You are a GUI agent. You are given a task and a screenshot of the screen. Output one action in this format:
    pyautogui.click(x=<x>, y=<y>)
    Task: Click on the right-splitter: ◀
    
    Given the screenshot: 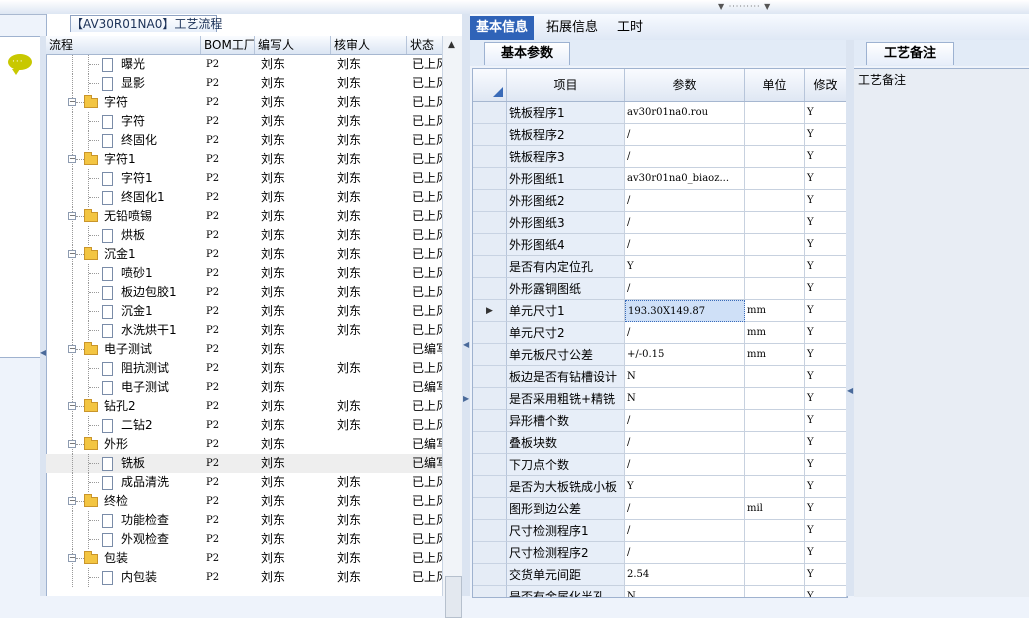 What is the action you would take?
    pyautogui.click(x=850, y=318)
    